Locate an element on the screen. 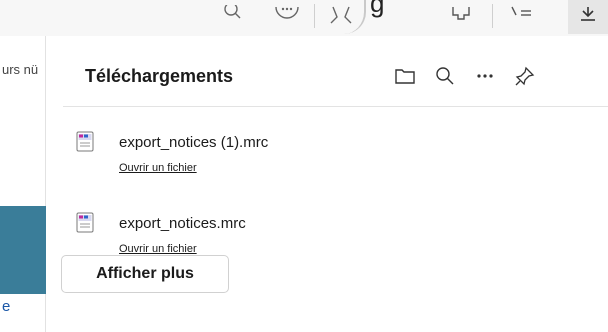  download-icon is located at coordinates (588, 14).